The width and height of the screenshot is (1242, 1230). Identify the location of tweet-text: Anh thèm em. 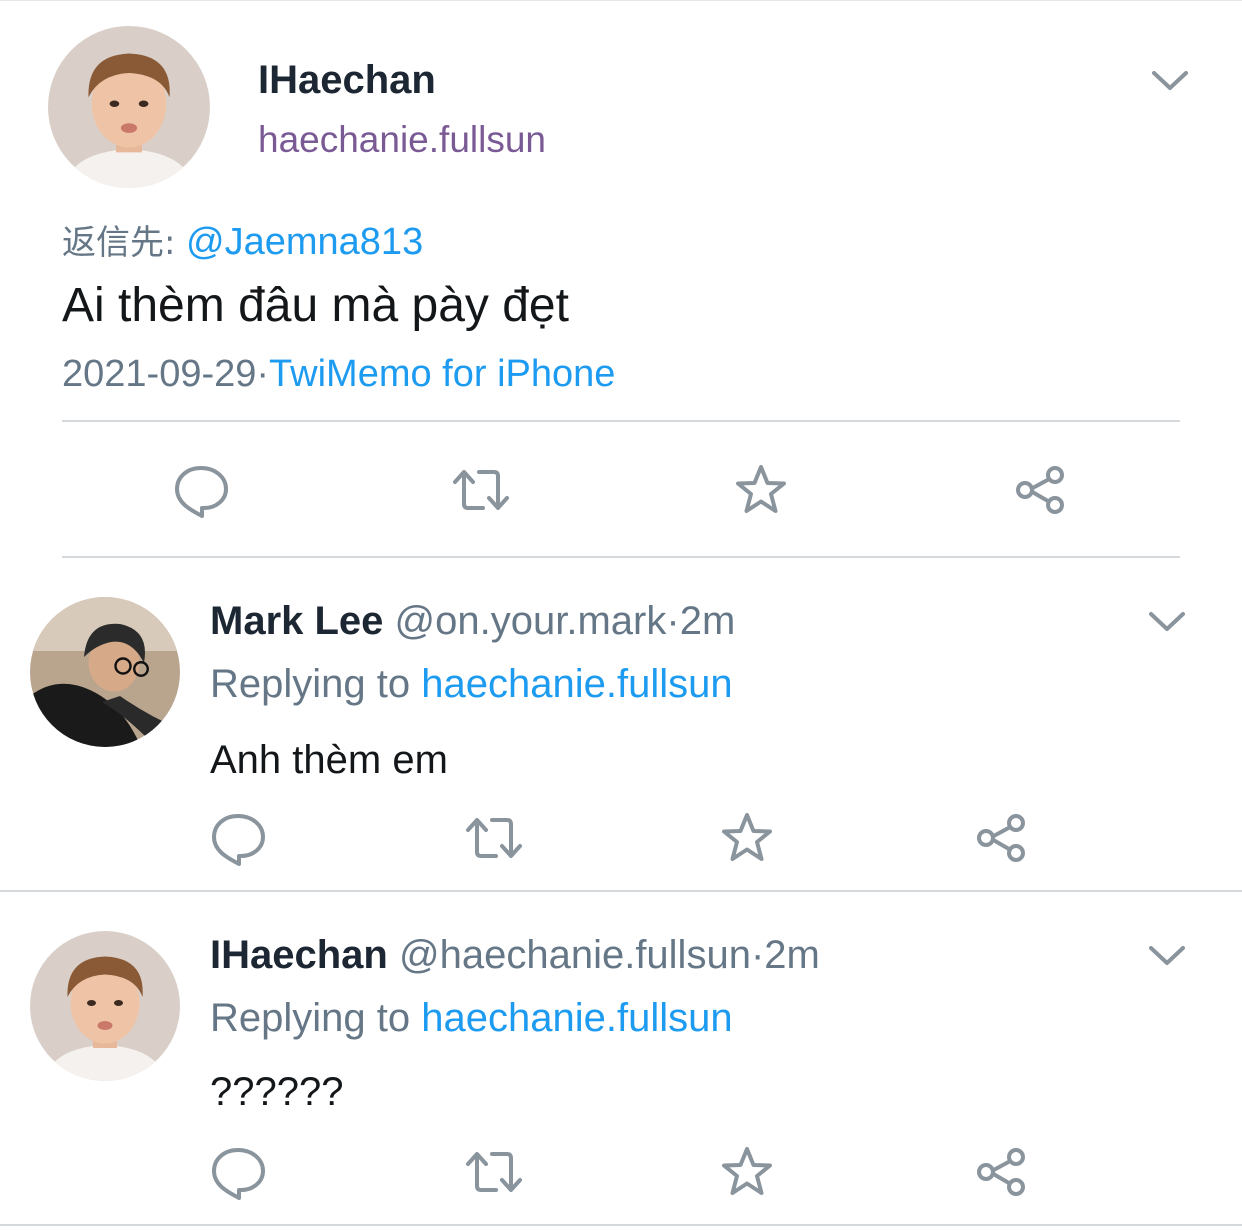
(329, 760).